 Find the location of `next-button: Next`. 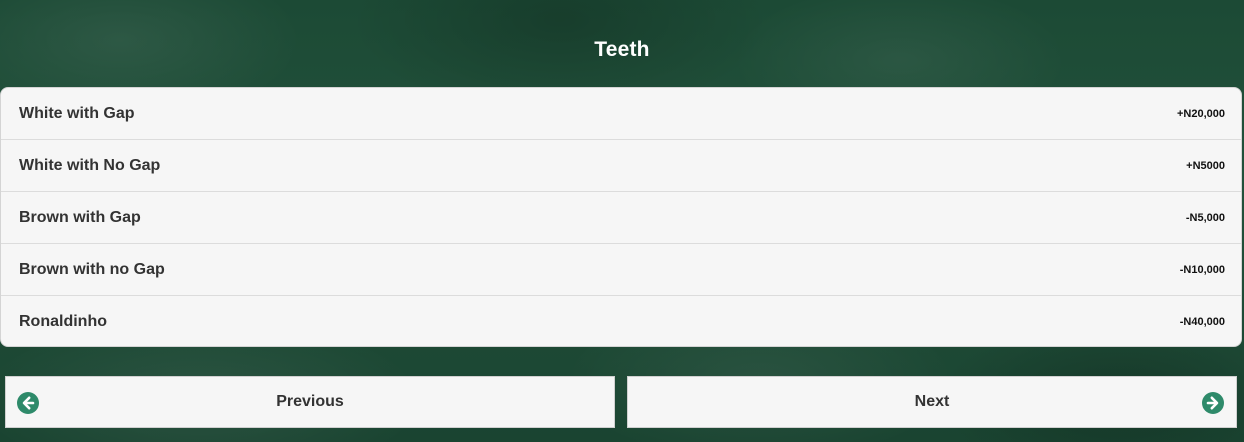

next-button: Next is located at coordinates (932, 402).